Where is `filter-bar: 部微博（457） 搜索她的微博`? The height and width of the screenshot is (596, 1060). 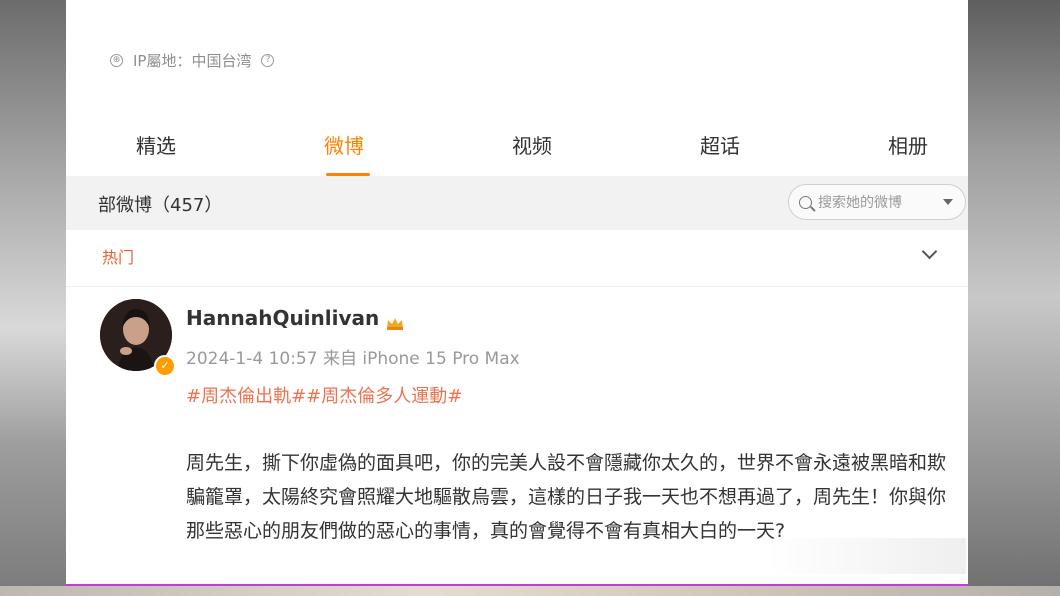 filter-bar: 部微博（457） 搜索她的微博 is located at coordinates (517, 203).